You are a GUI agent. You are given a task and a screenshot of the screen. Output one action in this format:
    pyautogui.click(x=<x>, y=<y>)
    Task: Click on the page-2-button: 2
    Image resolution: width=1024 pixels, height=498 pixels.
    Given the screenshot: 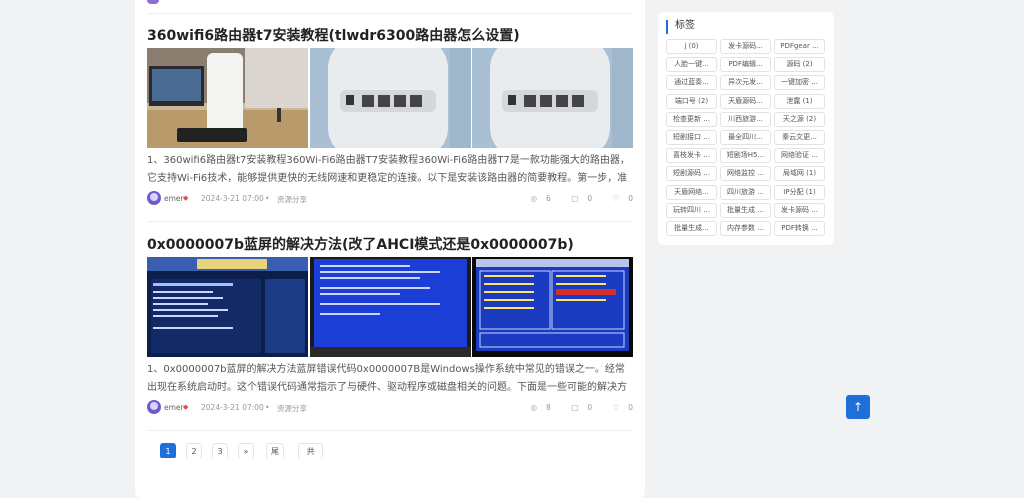 What is the action you would take?
    pyautogui.click(x=194, y=451)
    